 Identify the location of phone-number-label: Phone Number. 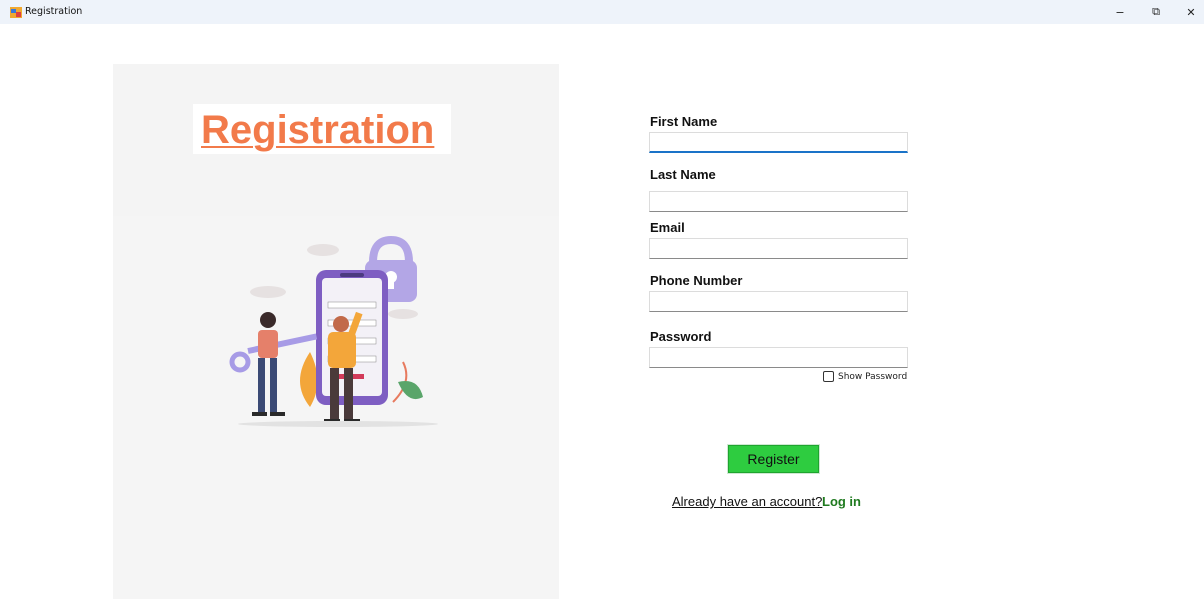
(696, 280).